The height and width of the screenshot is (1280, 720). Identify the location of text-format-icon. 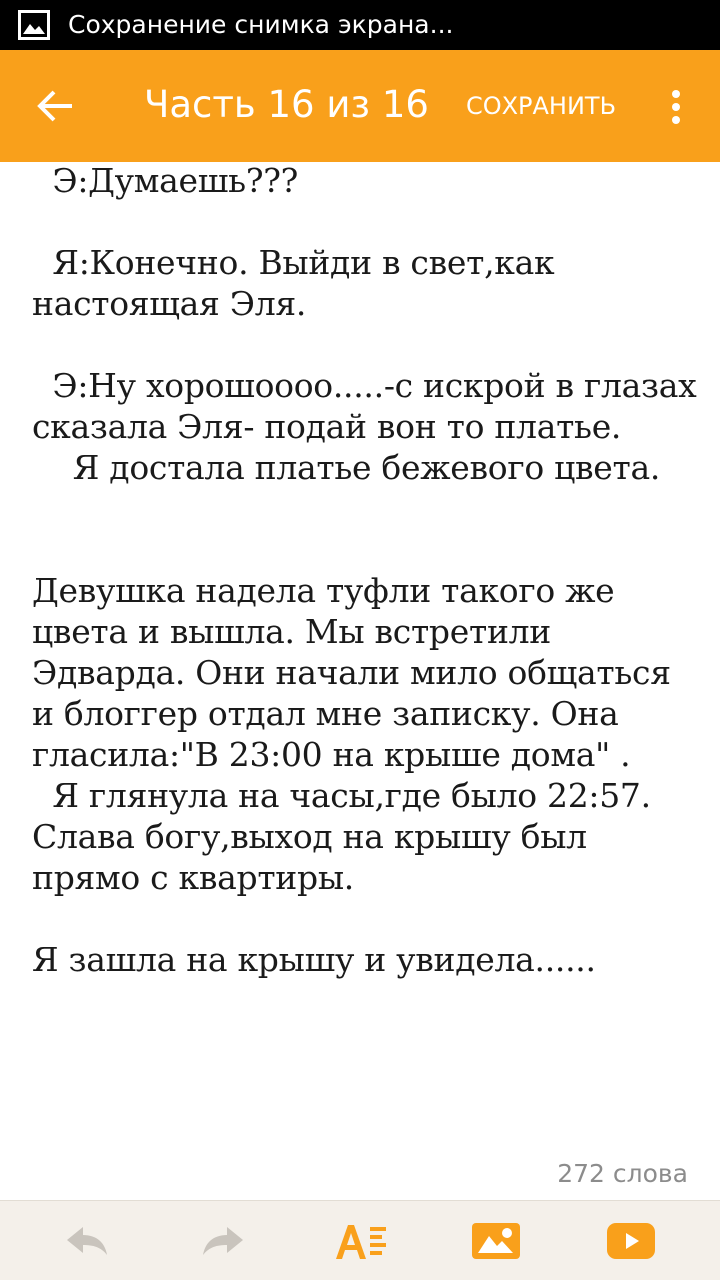
(361, 1242).